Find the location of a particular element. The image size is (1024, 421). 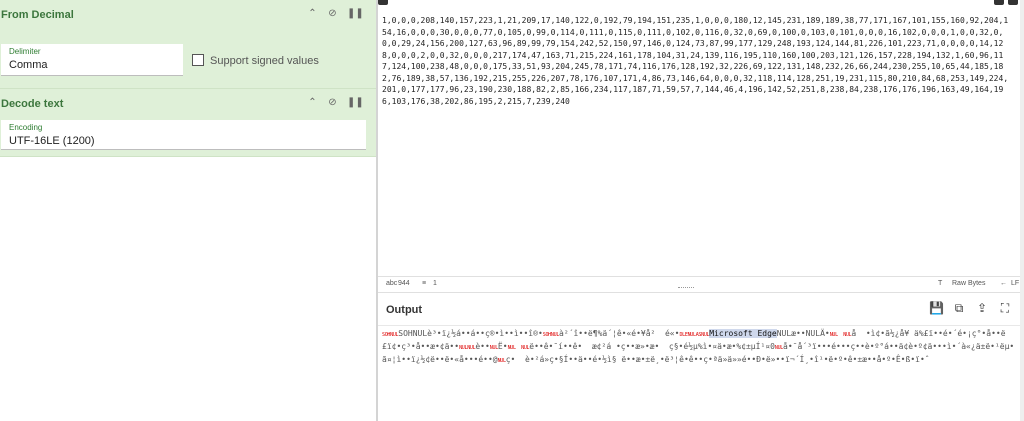

op-header: From Decimal ⌃ ⊘ ❚❚ is located at coordinates (188, 15).